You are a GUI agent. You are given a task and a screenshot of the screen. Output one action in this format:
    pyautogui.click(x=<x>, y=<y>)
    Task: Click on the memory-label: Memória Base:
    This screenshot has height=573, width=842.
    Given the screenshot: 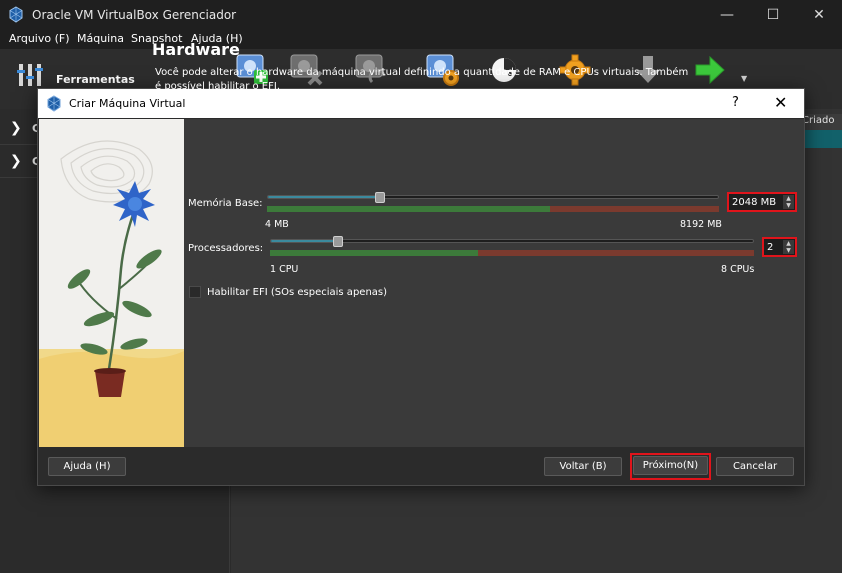 What is the action you would take?
    pyautogui.click(x=225, y=203)
    